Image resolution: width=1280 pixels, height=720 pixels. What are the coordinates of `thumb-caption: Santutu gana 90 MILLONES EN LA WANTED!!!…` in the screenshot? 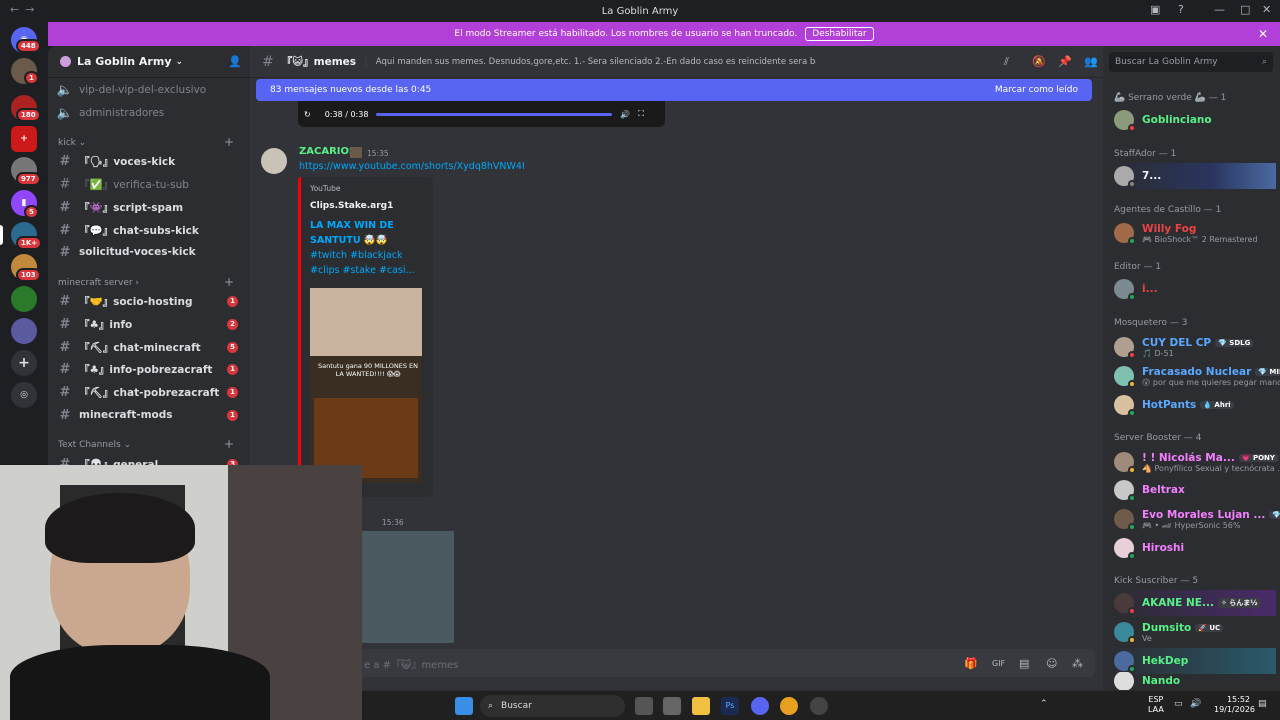 It's located at (368, 370).